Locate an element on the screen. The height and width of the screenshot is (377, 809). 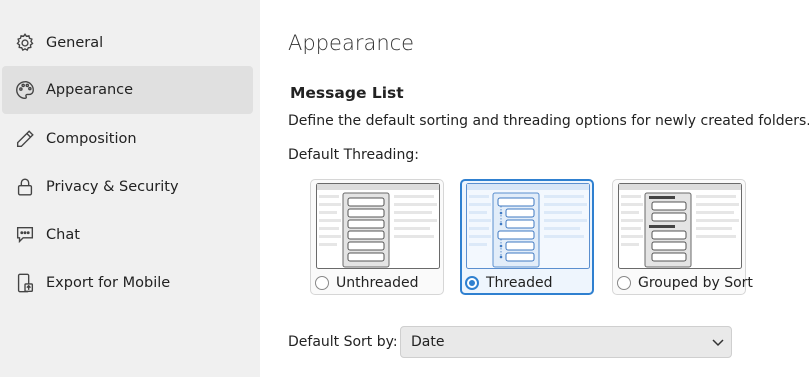
pencil-icon is located at coordinates (25, 139).